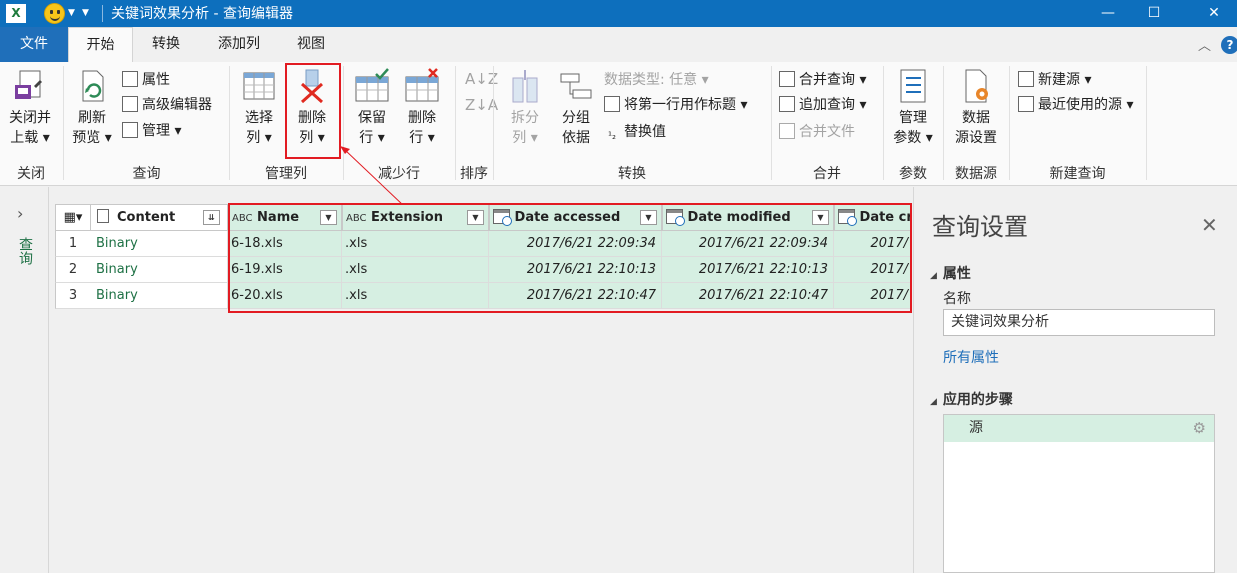  Describe the element at coordinates (130, 104) in the screenshot. I see `advanced-editor-icon` at that location.